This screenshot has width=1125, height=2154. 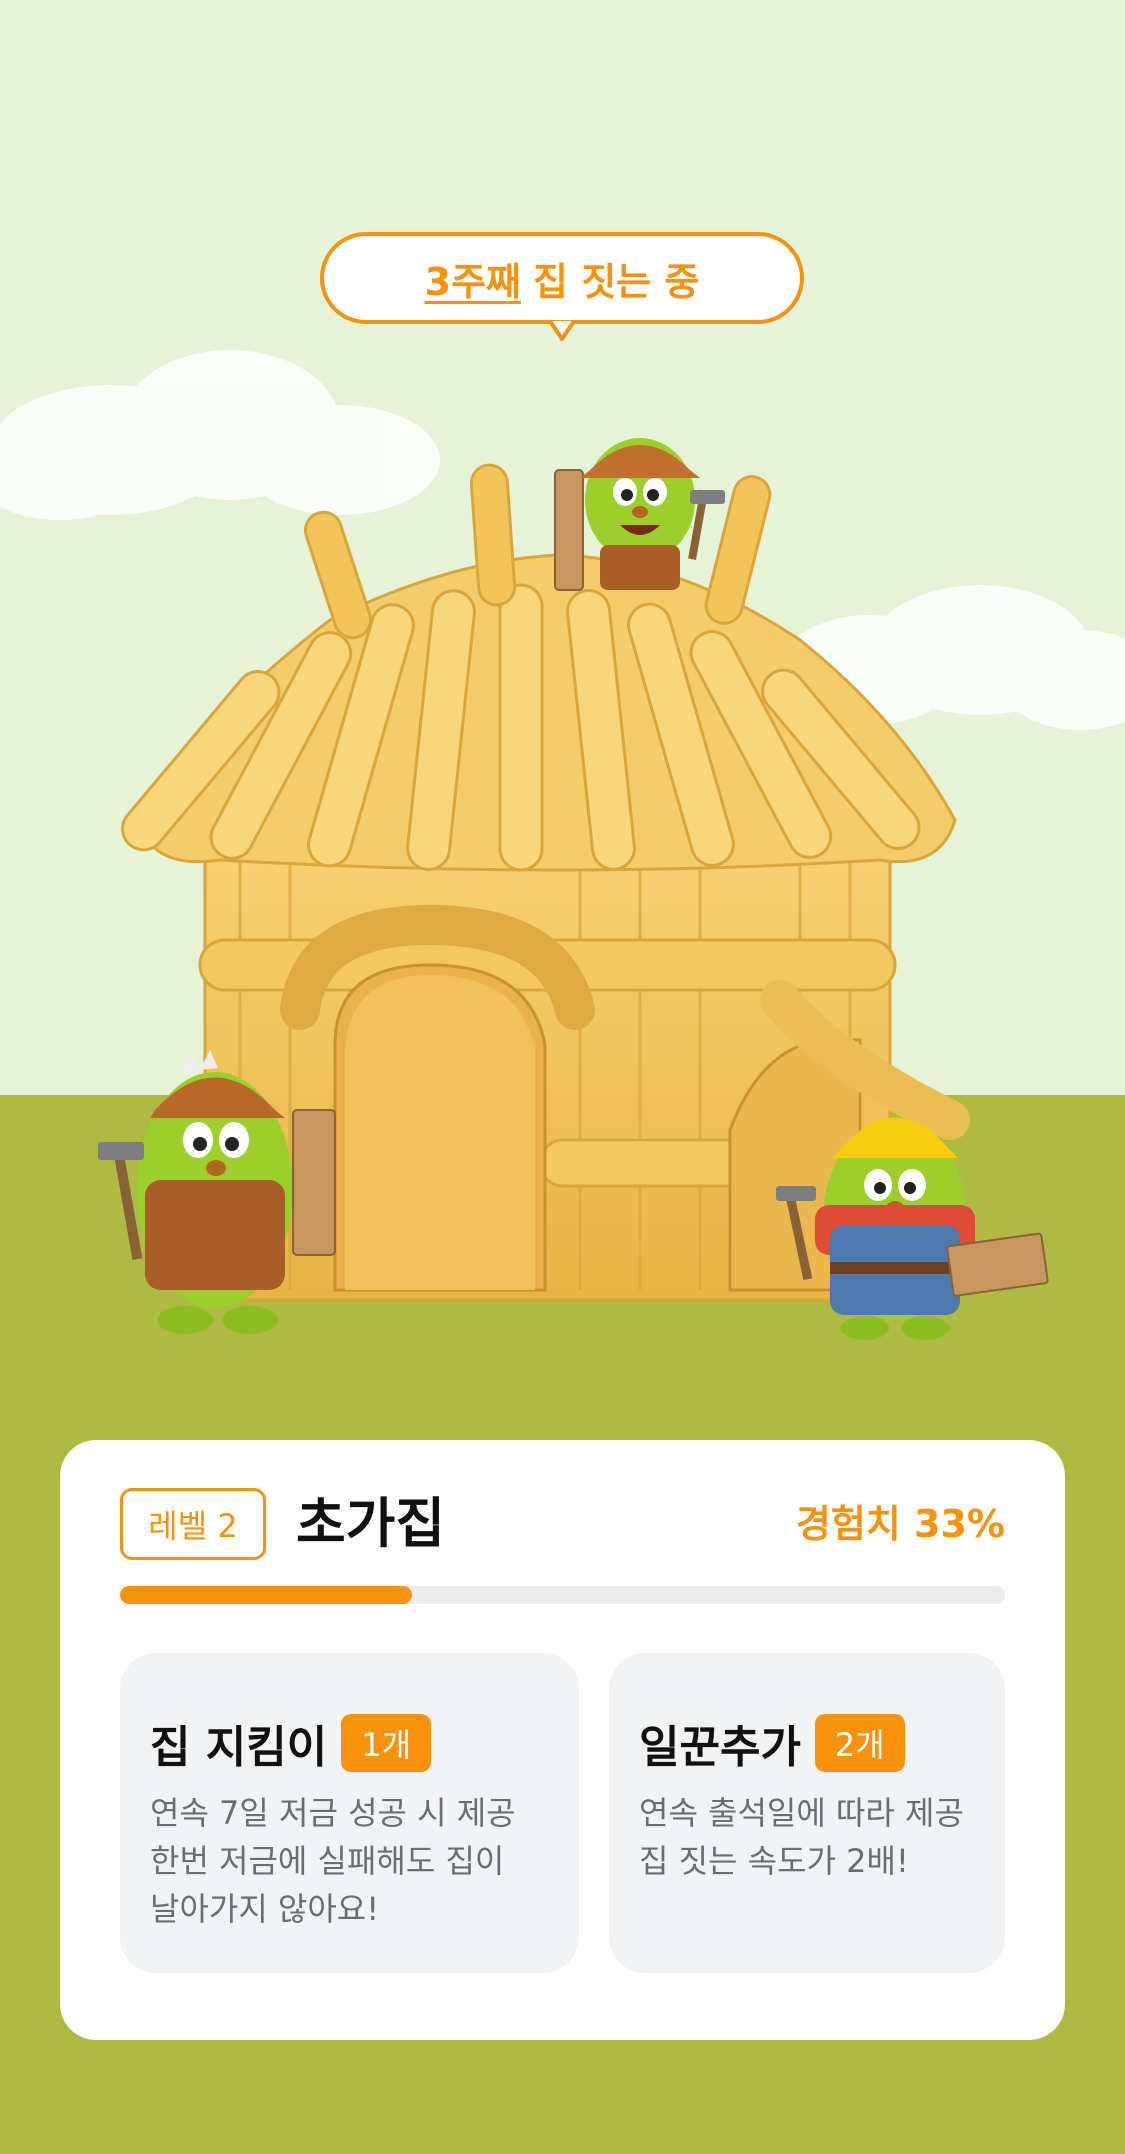 What do you see at coordinates (539, 667) in the screenshot?
I see `straw-roof` at bounding box center [539, 667].